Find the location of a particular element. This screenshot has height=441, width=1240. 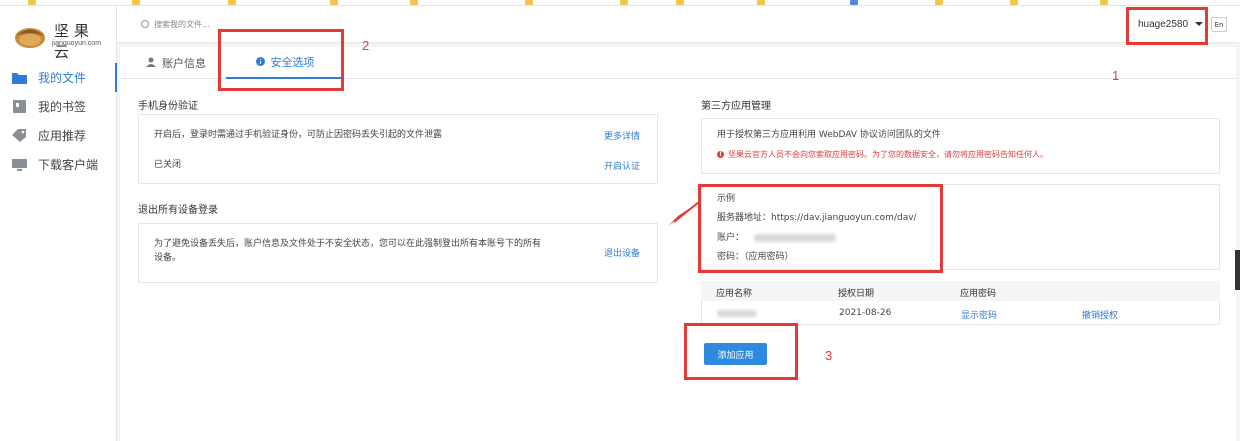

app-table-header: 应用名称 授权日期 应用密码 is located at coordinates (960, 291).